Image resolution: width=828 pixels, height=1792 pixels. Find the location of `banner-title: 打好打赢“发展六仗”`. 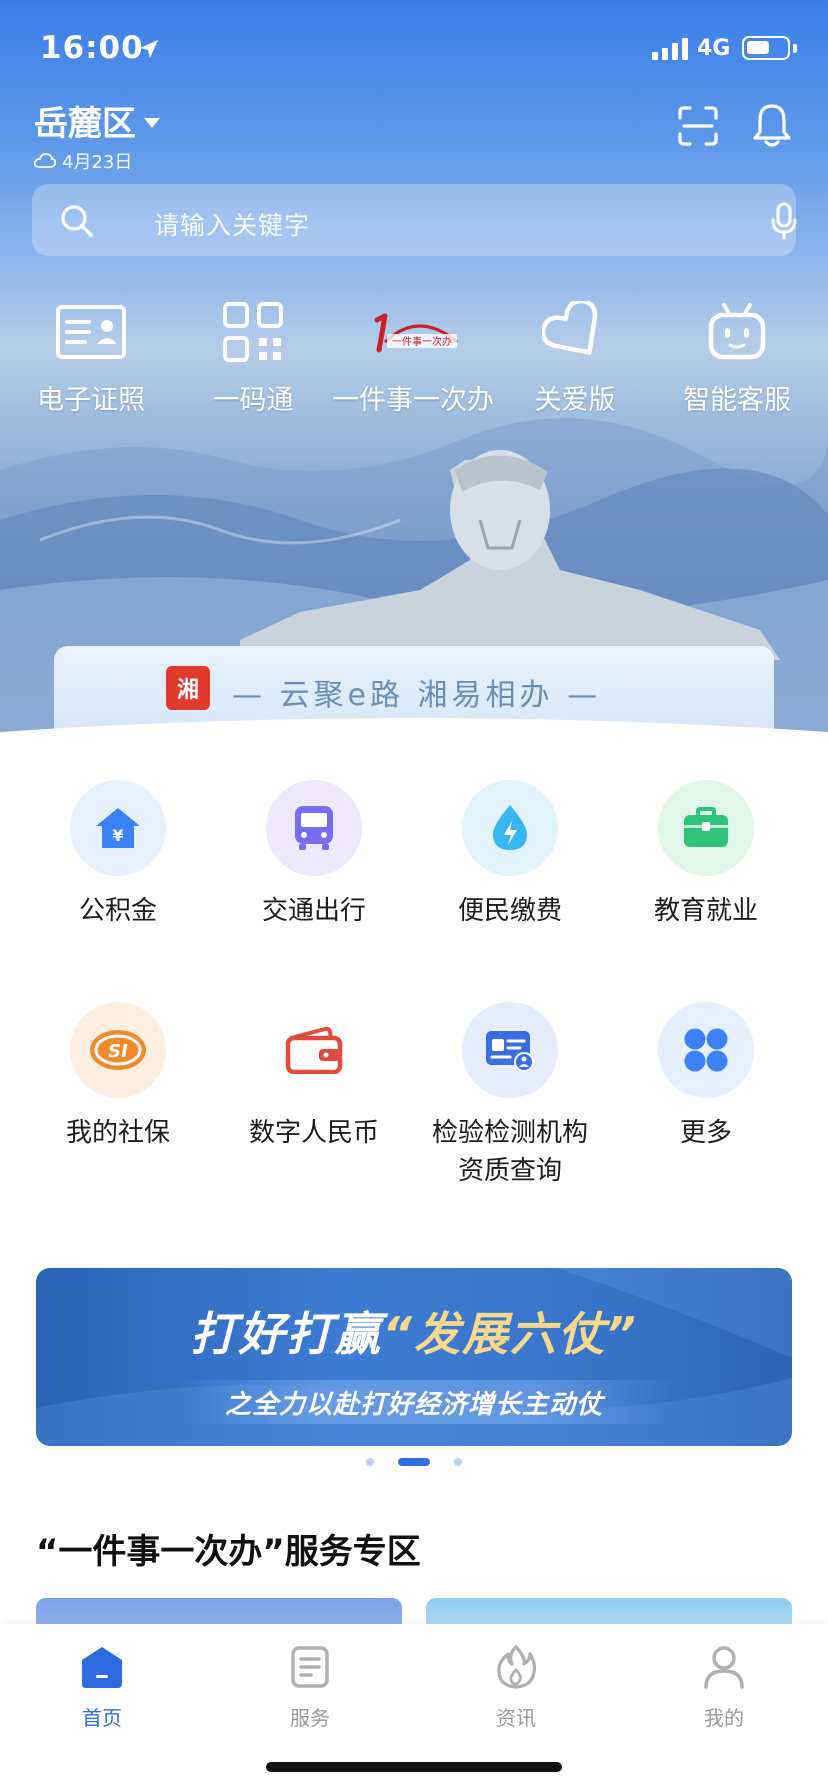

banner-title: 打好打赢“发展六仗” is located at coordinates (414, 1331).